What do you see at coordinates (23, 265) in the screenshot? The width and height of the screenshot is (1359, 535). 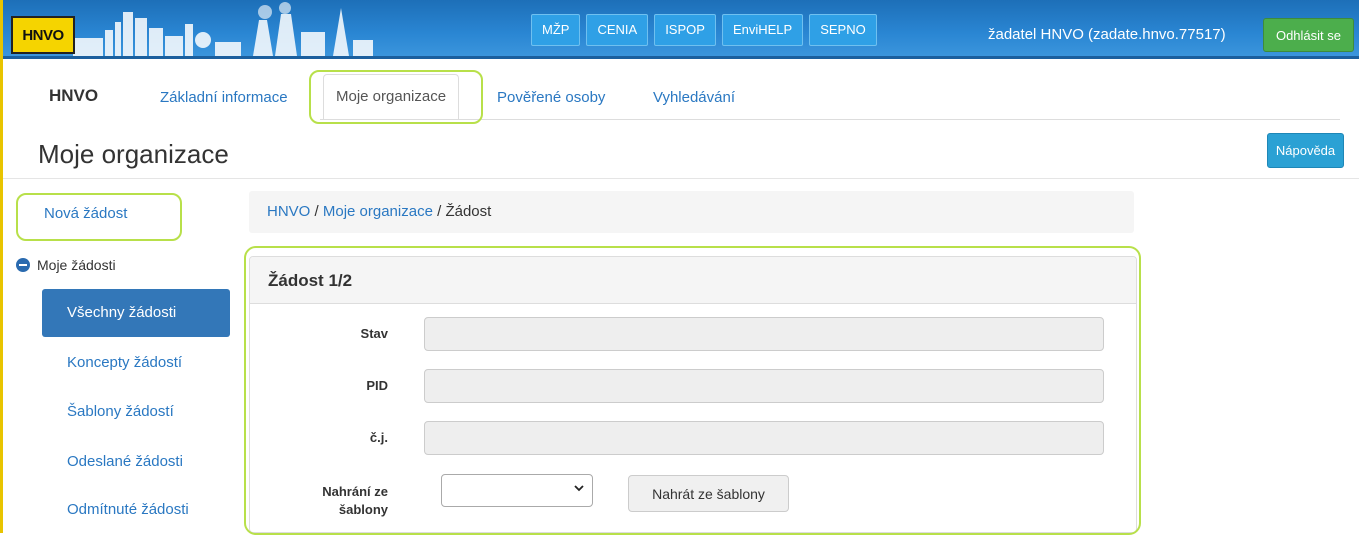 I see `collapse-minus-icon` at bounding box center [23, 265].